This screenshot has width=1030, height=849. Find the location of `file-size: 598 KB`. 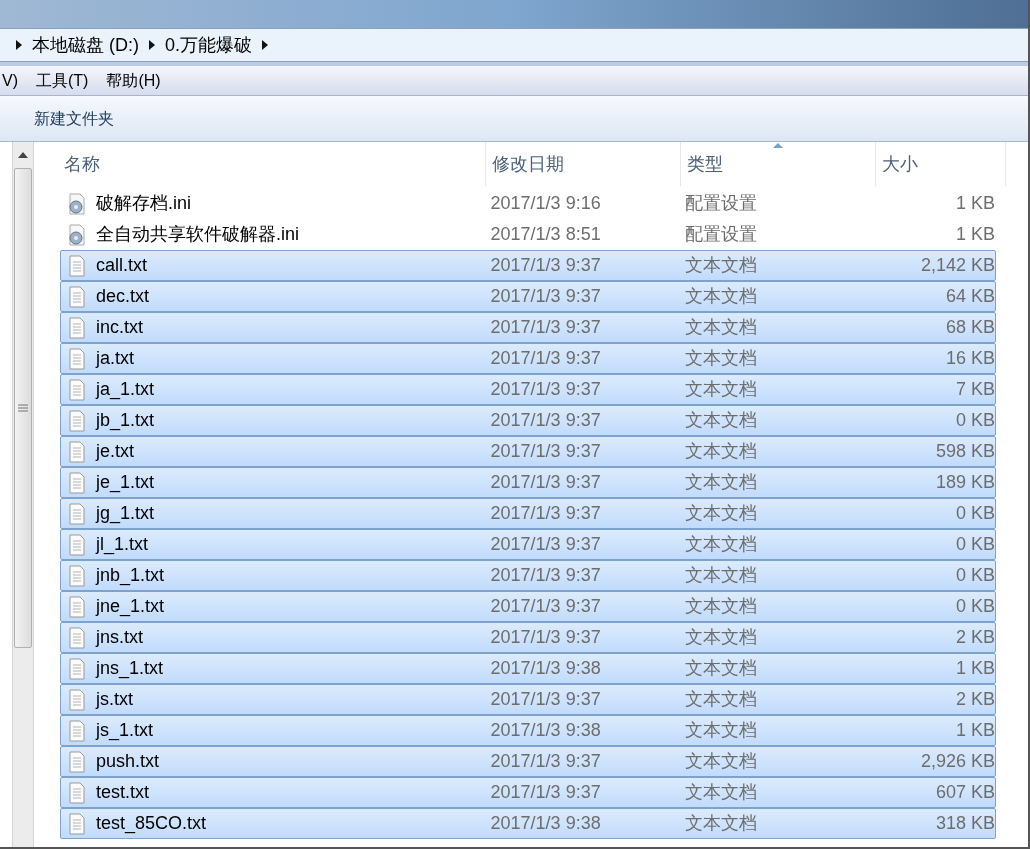

file-size: 598 KB is located at coordinates (964, 451).